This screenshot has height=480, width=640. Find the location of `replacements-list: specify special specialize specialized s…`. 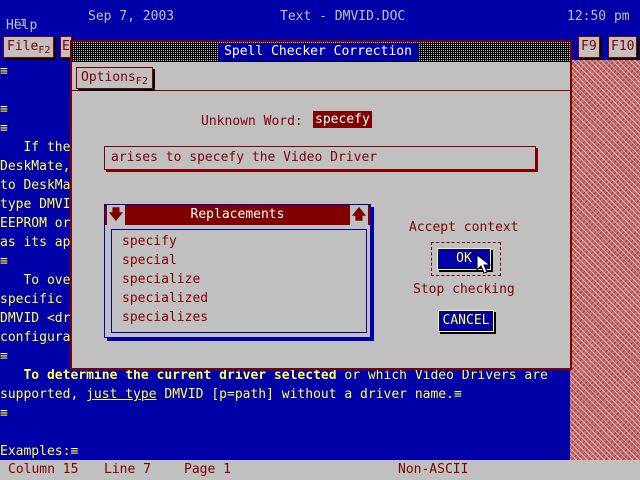

replacements-list: specify special specialize specialized s… is located at coordinates (239, 281).